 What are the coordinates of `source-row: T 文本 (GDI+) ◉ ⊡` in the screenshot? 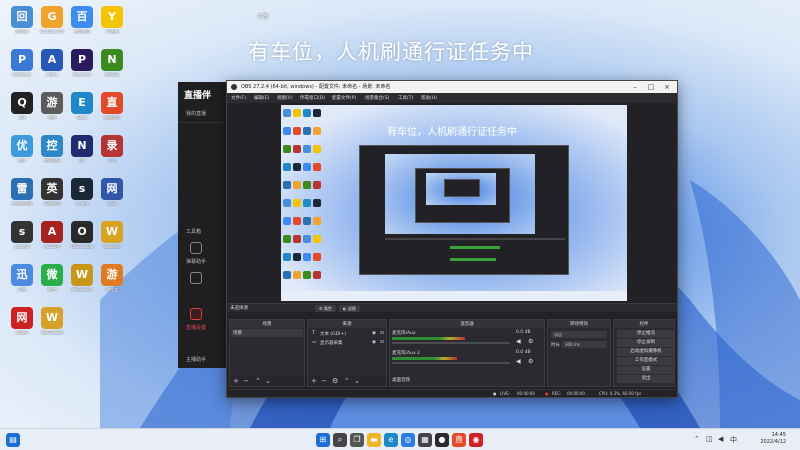 It's located at (348, 334).